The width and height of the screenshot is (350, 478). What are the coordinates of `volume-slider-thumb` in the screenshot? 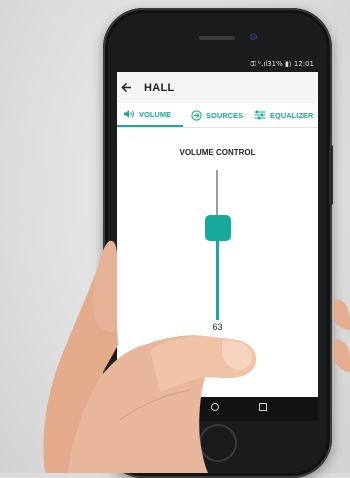 It's located at (218, 228).